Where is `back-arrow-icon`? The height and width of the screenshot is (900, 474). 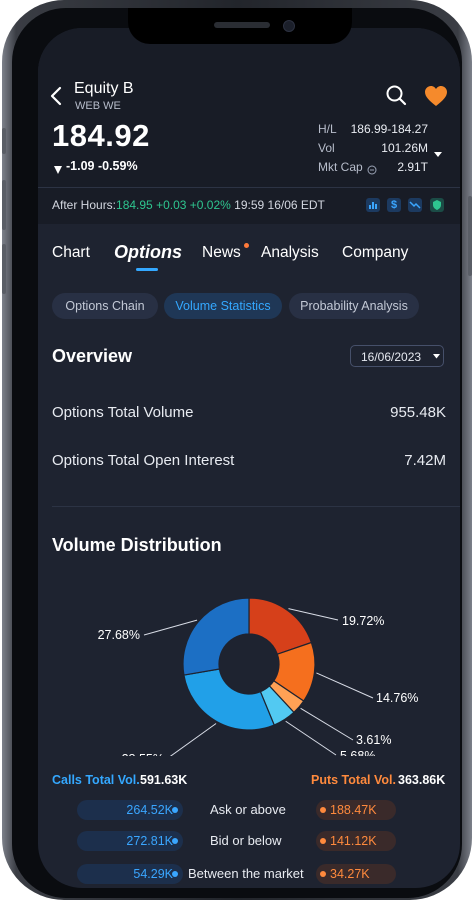 back-arrow-icon is located at coordinates (56, 96).